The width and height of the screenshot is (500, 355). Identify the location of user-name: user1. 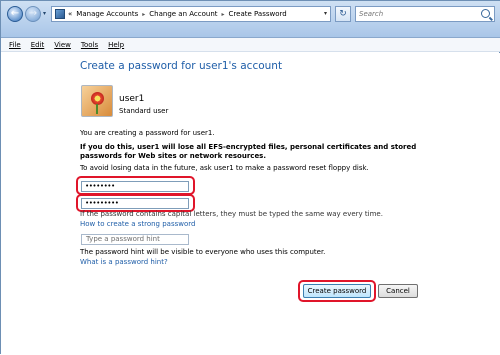
(132, 99).